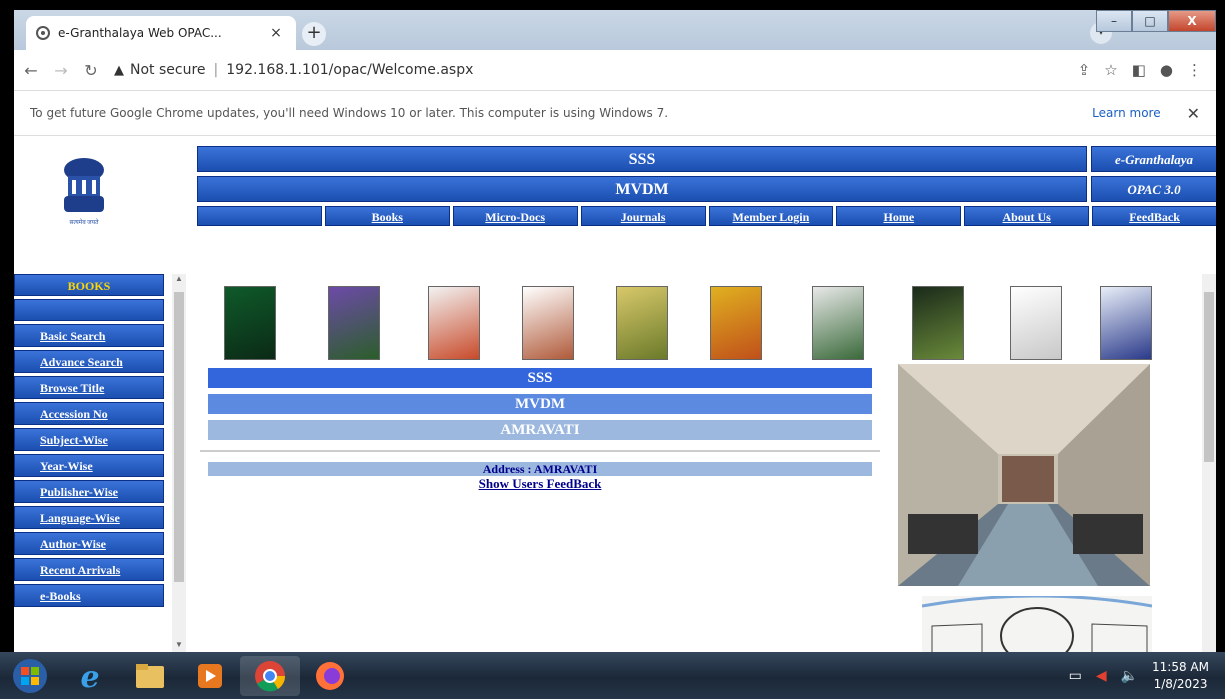 The height and width of the screenshot is (699, 1225). Describe the element at coordinates (179, 437) in the screenshot. I see `scroll-thumb` at that location.